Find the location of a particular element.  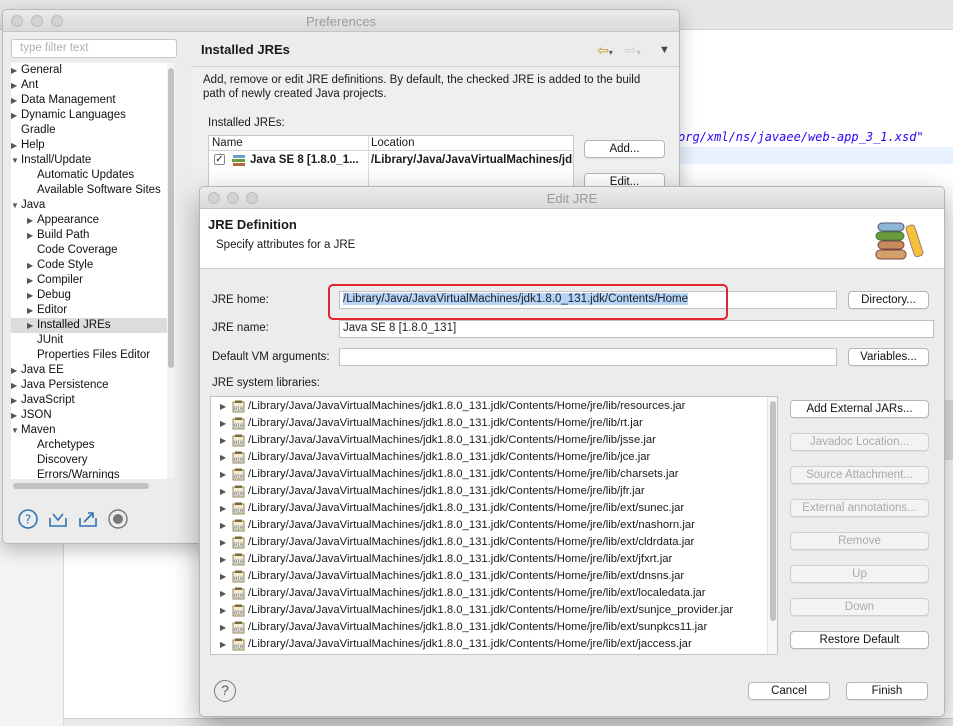

tree-item: ▶ Installed JREs is located at coordinates (89, 325).